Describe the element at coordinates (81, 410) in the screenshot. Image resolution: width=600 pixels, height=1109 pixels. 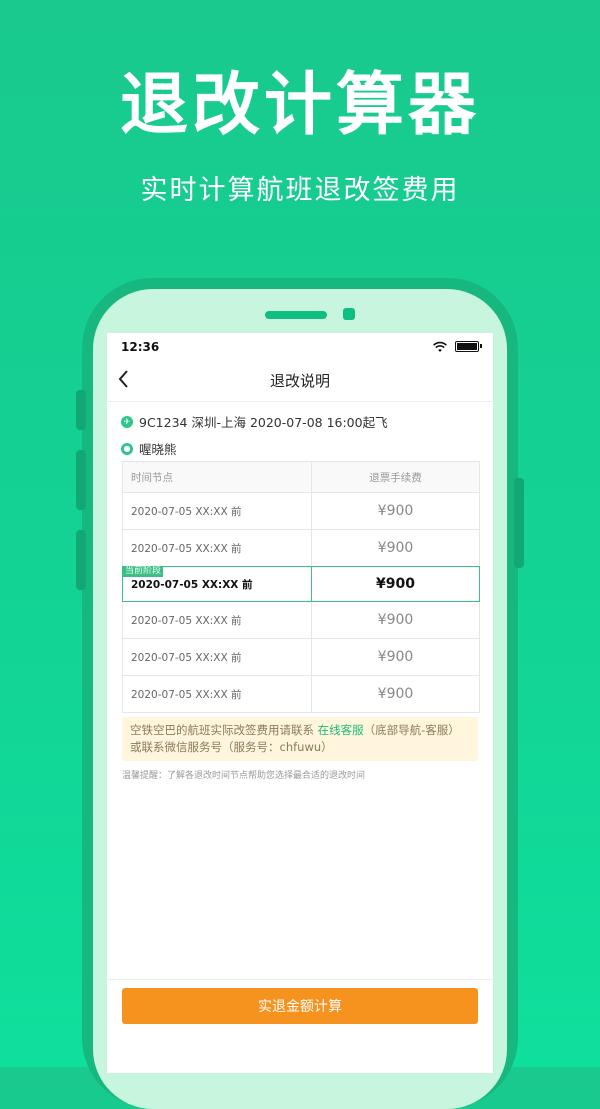
I see `phone-side-button` at that location.